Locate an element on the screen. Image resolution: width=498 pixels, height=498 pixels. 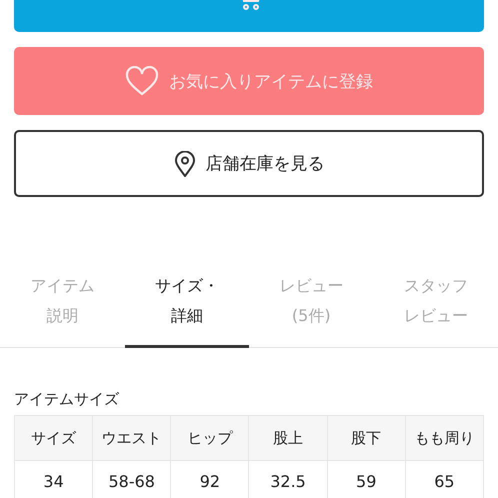
tab: サイズ・ 詳細 is located at coordinates (186, 307).